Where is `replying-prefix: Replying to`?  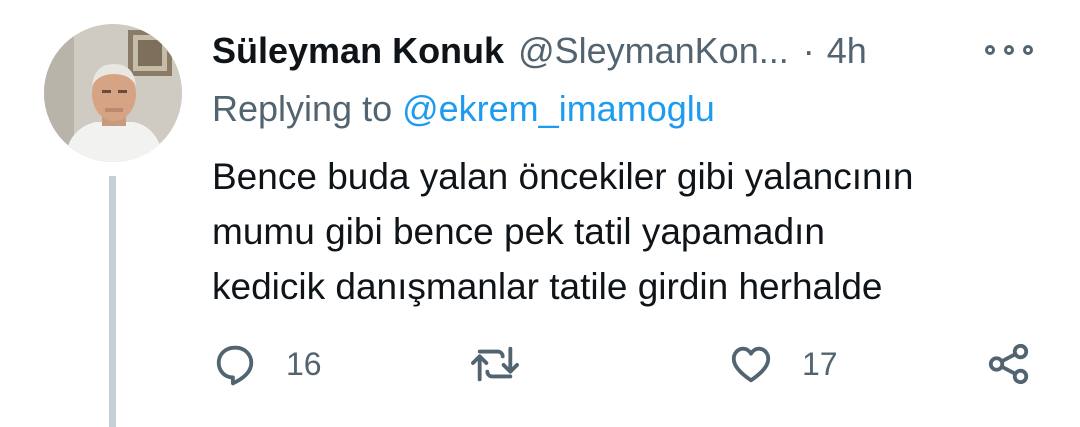
replying-prefix: Replying to is located at coordinates (307, 108).